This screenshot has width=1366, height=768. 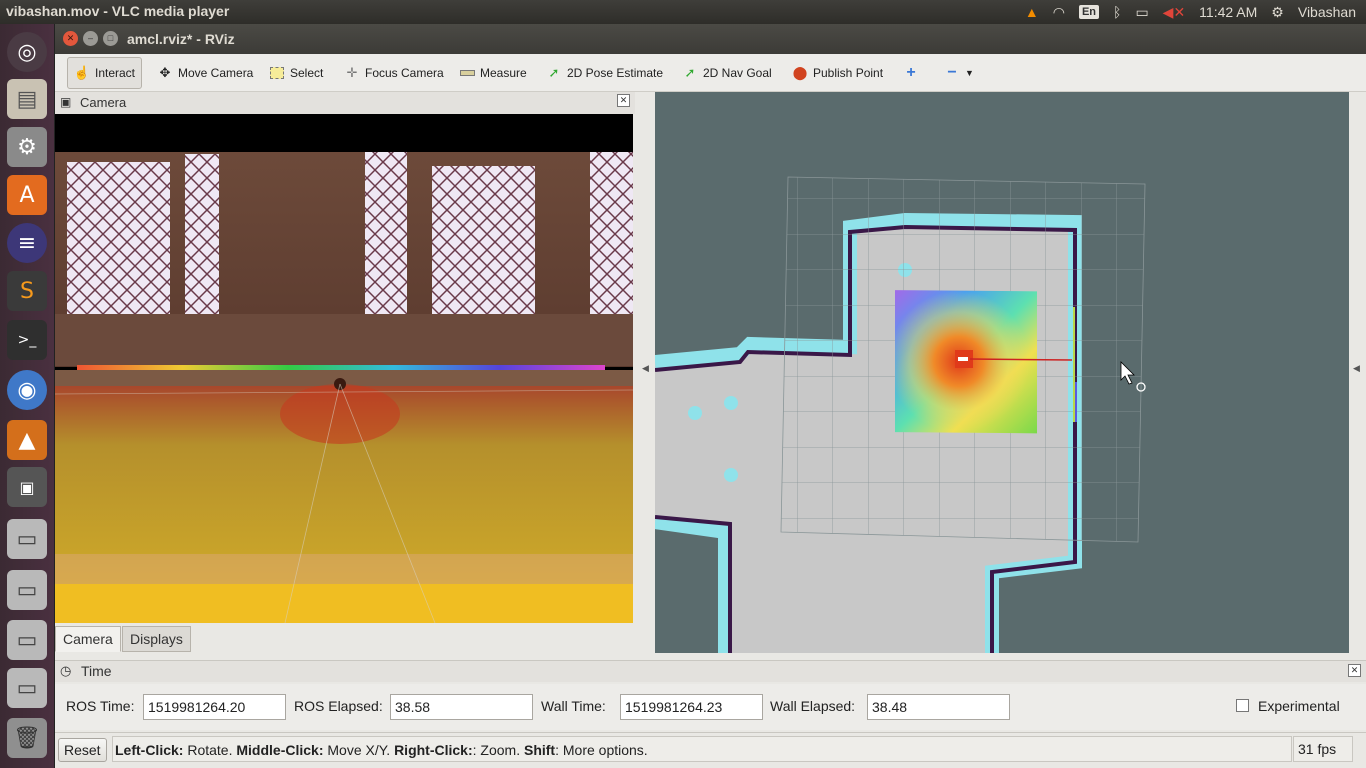 What do you see at coordinates (115, 73) in the screenshot?
I see `tool-label: Interact` at bounding box center [115, 73].